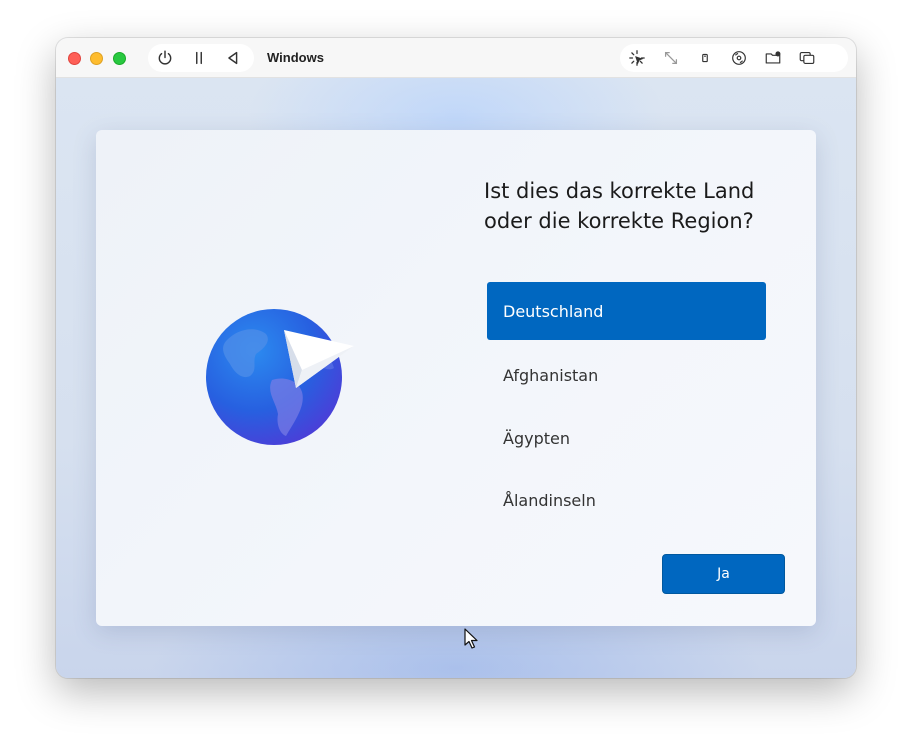 The width and height of the screenshot is (912, 752). I want to click on globe-illustration, so click(281, 376).